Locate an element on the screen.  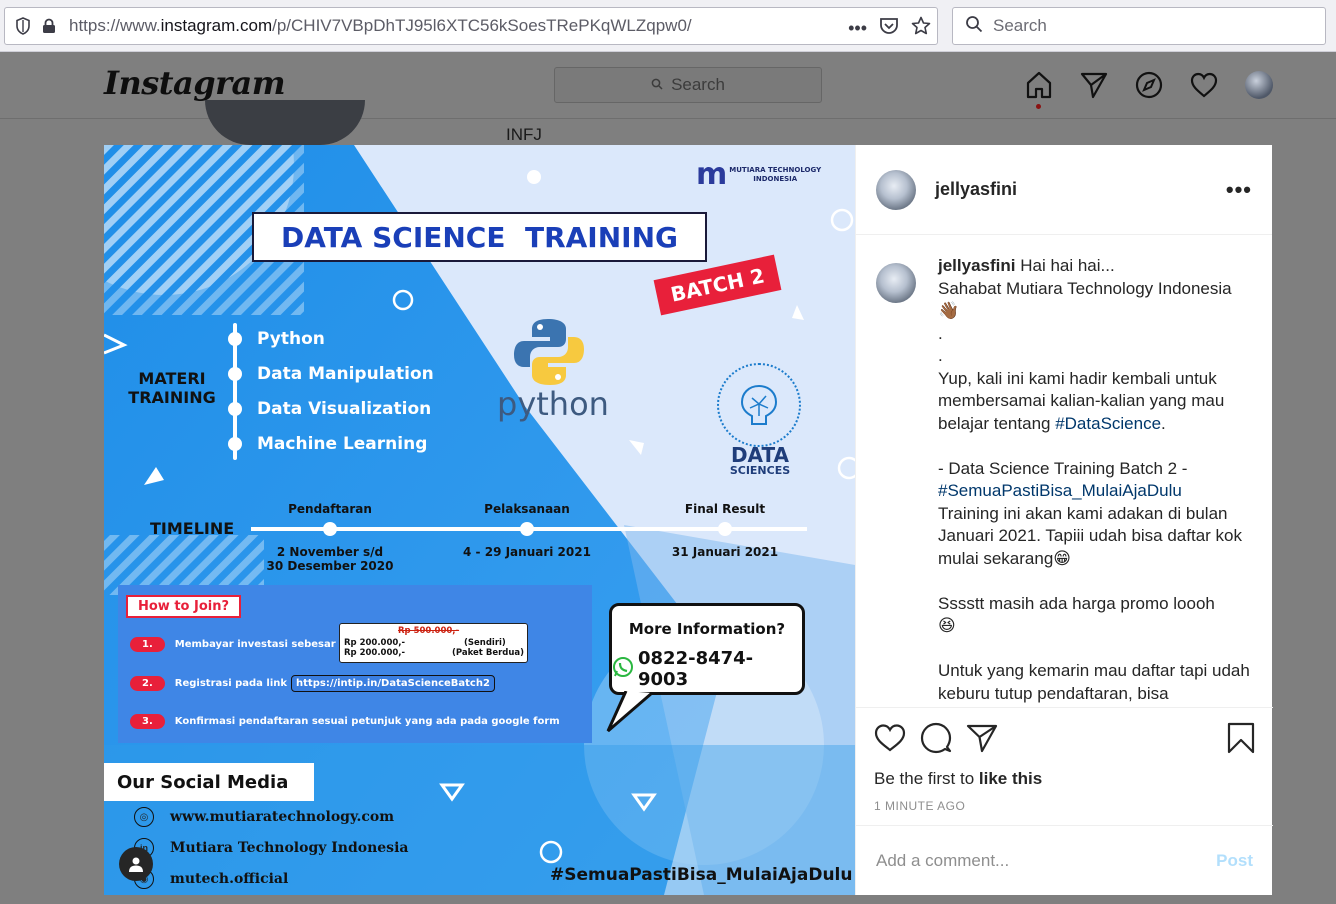
social-title: Our Social Media is located at coordinates (203, 782).